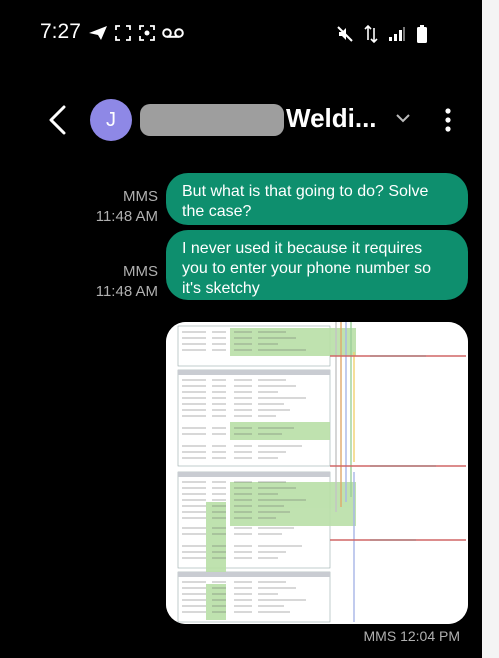  What do you see at coordinates (490, 329) in the screenshot?
I see `background-edge` at bounding box center [490, 329].